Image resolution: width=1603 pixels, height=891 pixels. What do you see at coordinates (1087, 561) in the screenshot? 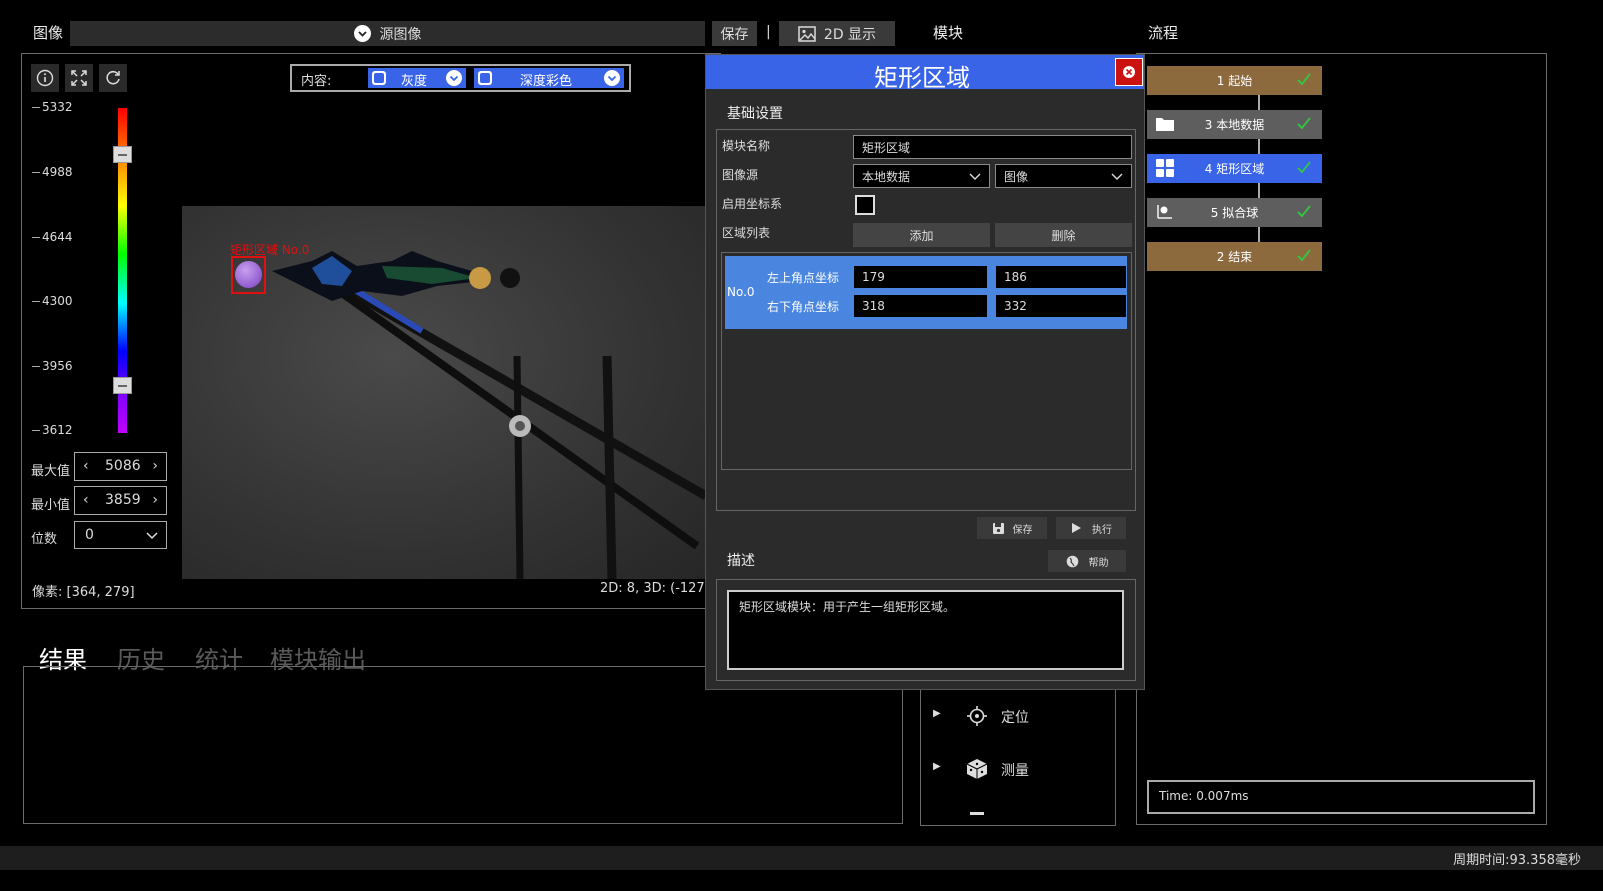
I see `help-button: 帮助` at bounding box center [1087, 561].